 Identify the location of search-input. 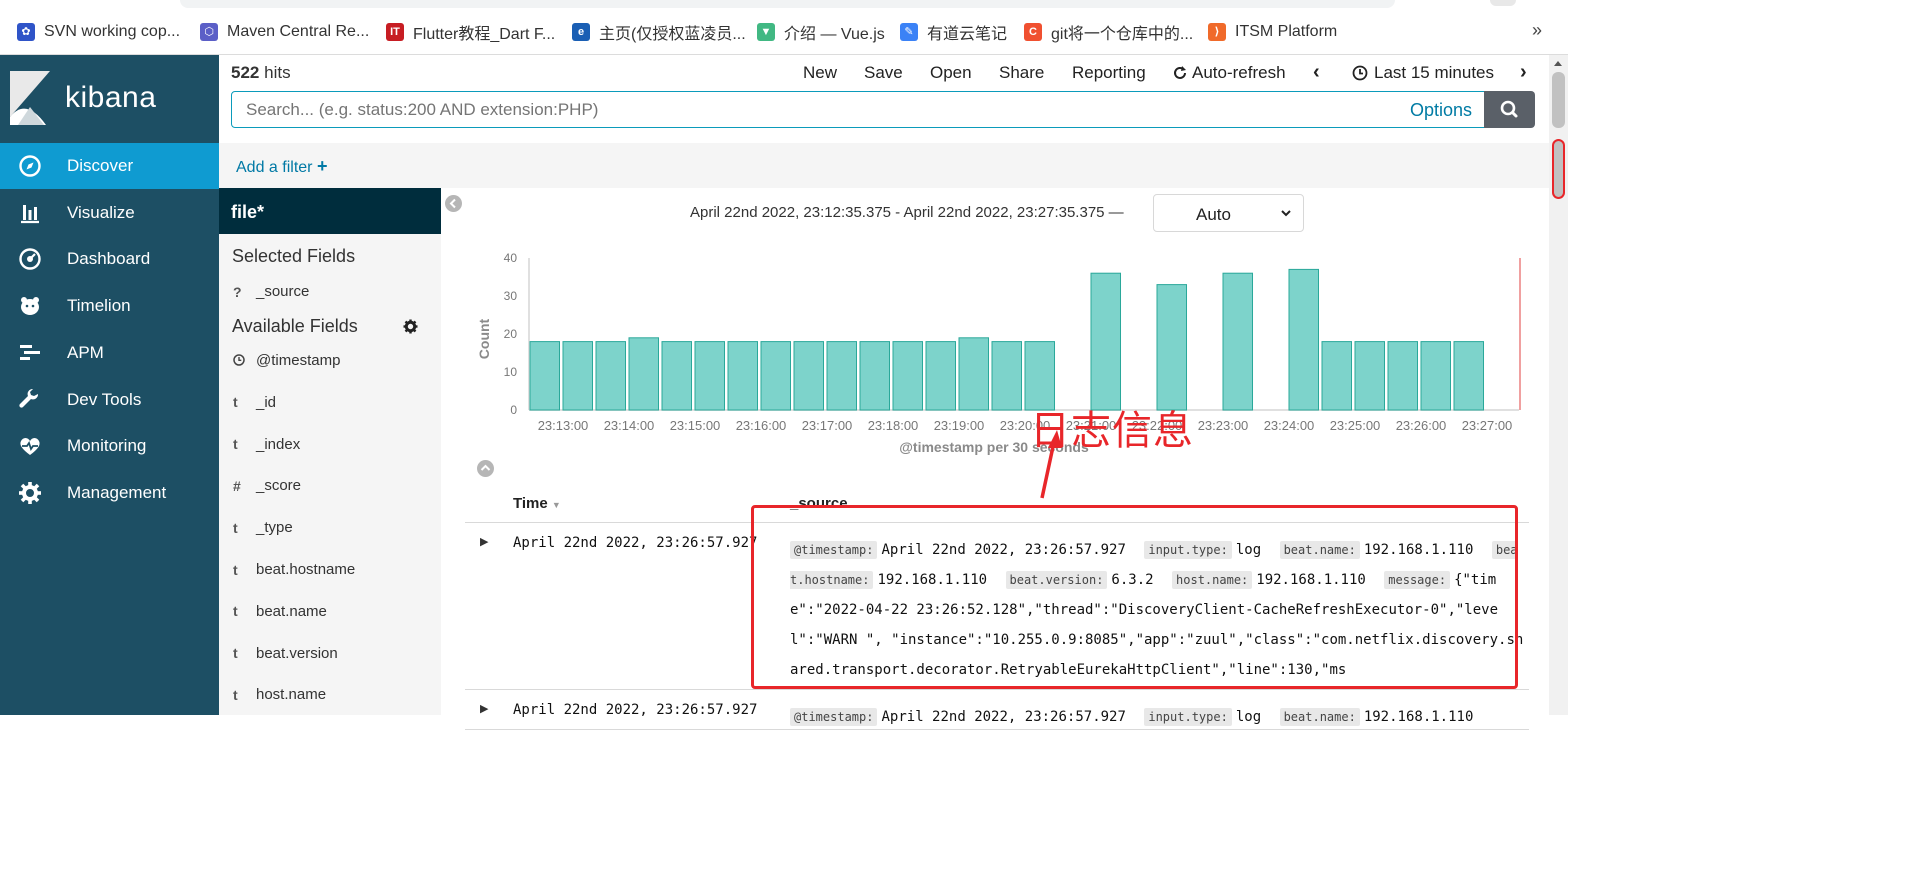
(782, 109).